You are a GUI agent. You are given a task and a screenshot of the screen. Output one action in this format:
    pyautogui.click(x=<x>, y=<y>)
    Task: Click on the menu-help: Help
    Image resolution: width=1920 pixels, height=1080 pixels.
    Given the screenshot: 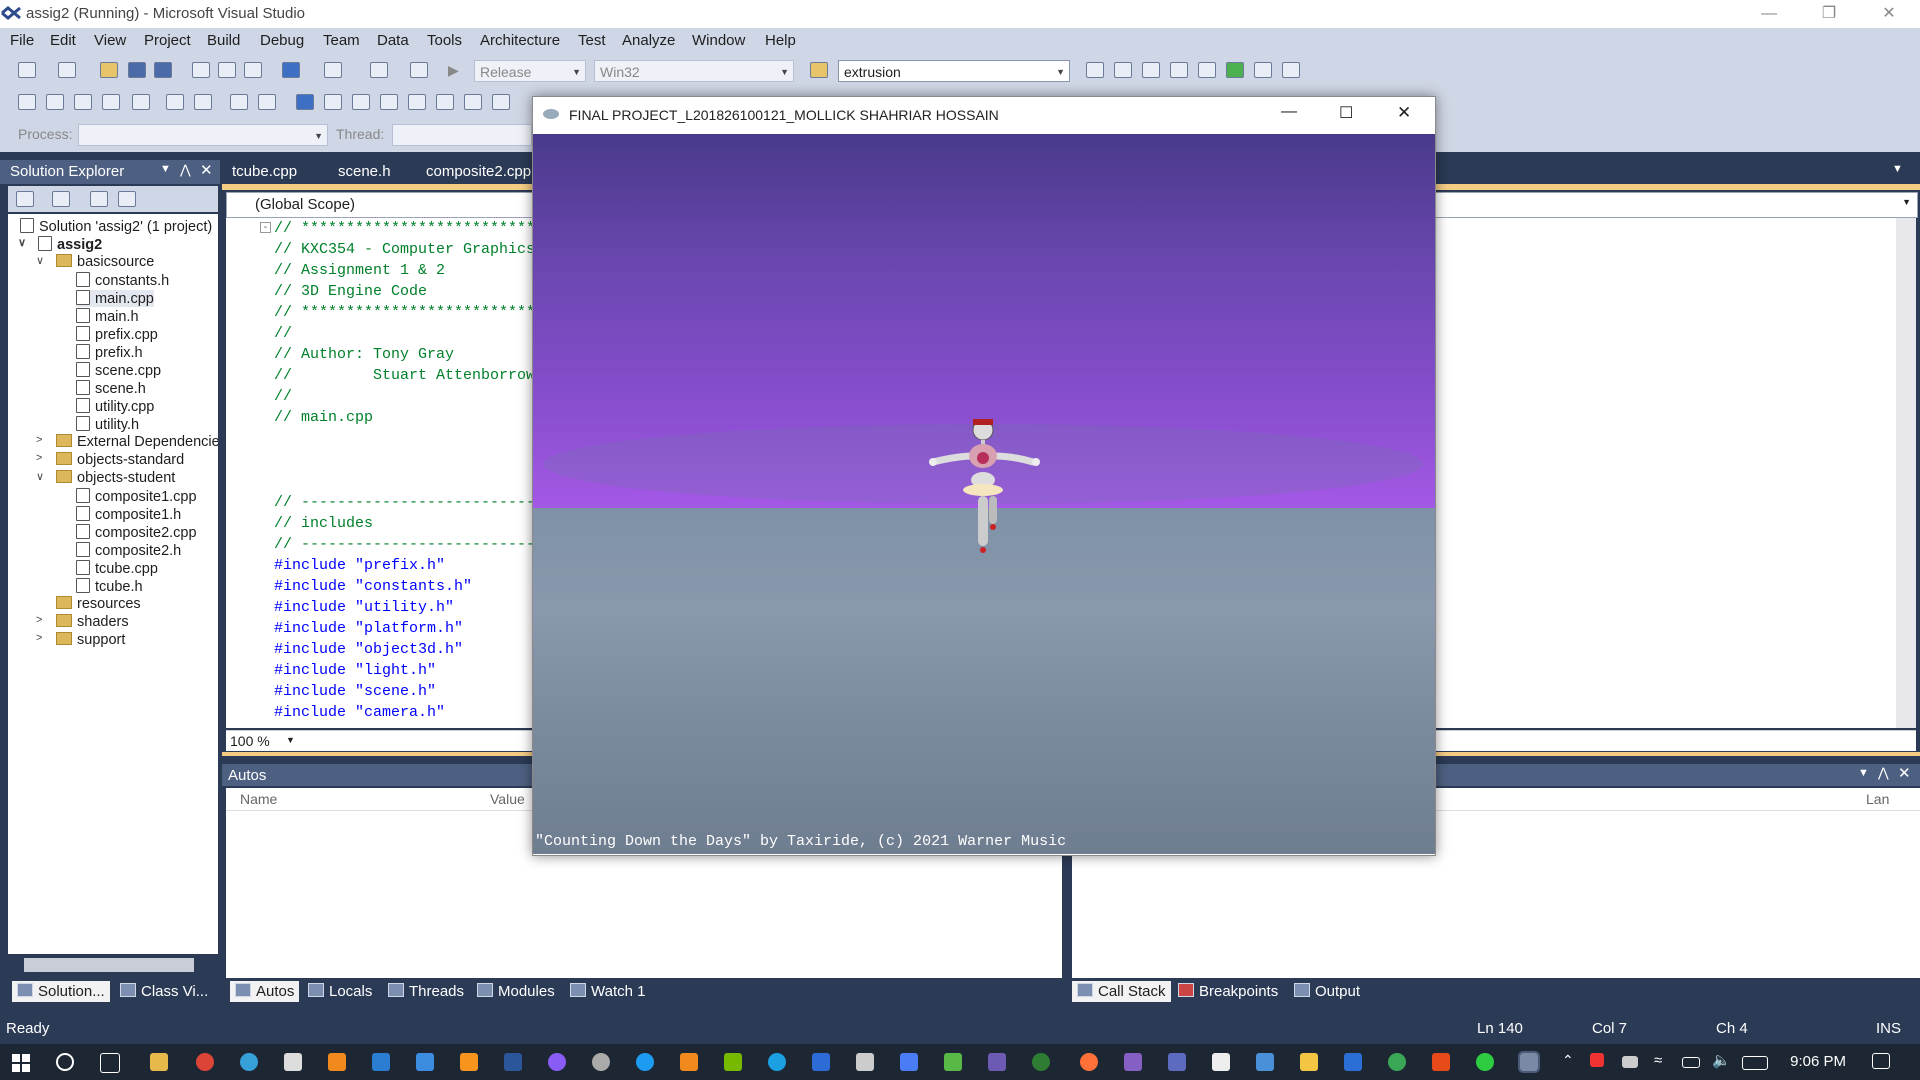 What is the action you would take?
    pyautogui.click(x=780, y=40)
    